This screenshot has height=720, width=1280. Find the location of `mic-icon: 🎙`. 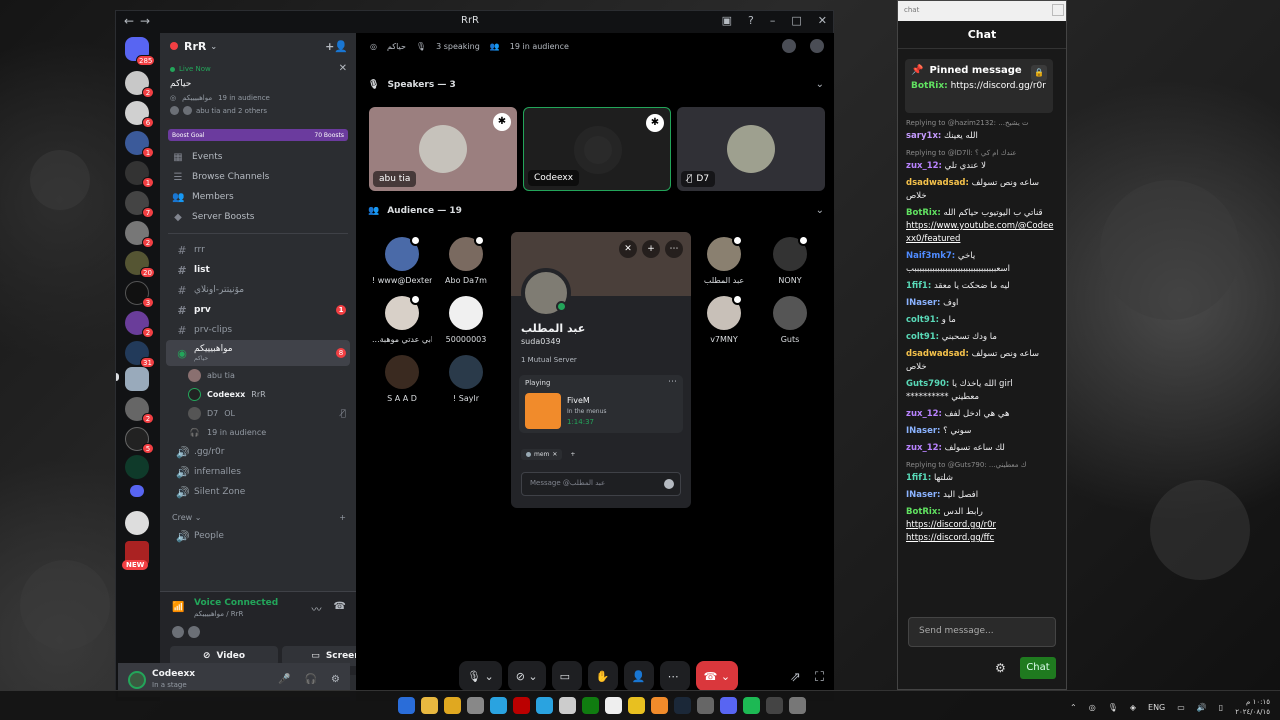

mic-icon: 🎙 is located at coordinates (1113, 707).